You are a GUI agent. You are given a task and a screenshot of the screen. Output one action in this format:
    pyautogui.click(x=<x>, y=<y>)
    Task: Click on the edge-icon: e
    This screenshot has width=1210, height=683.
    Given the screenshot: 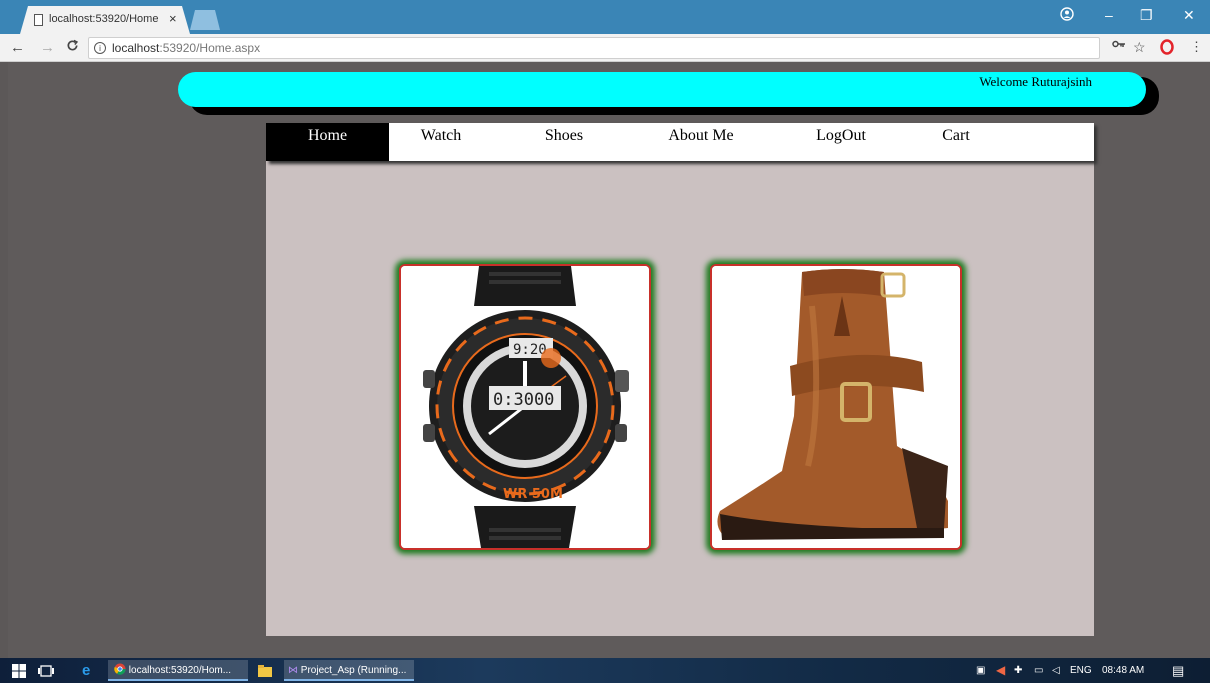 What is the action you would take?
    pyautogui.click(x=90, y=670)
    